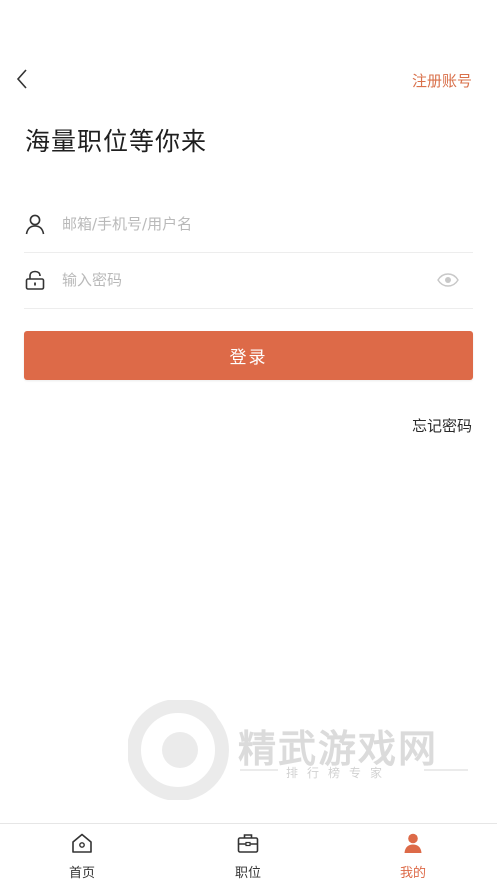 The image size is (497, 884). What do you see at coordinates (82, 843) in the screenshot?
I see `home-icon` at bounding box center [82, 843].